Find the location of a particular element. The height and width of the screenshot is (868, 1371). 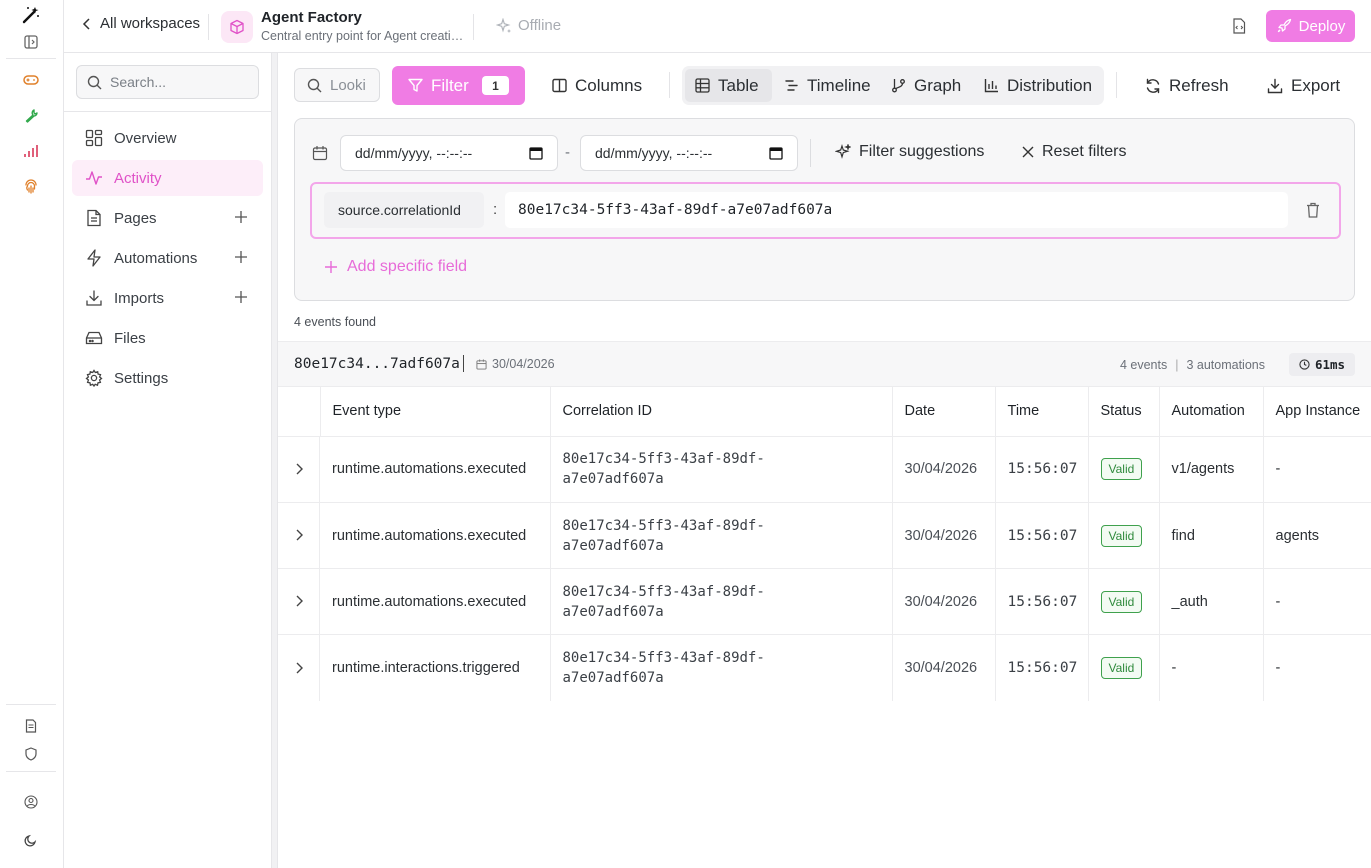

columns-icon is located at coordinates (559, 85).